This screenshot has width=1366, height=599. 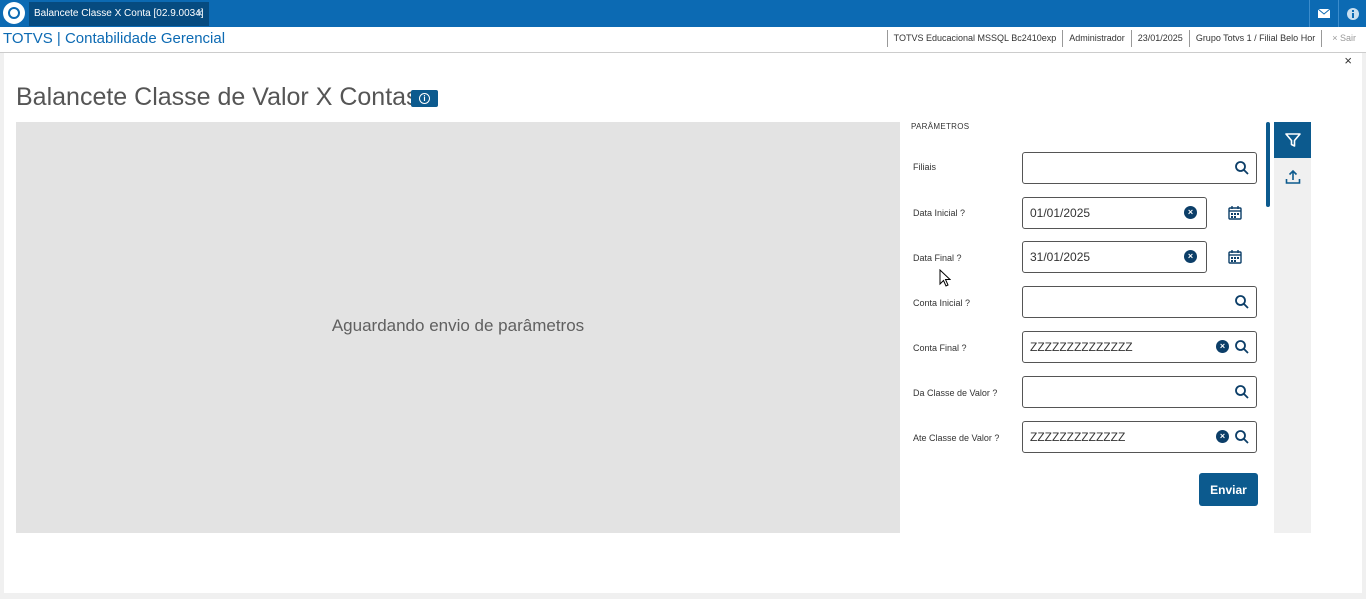 What do you see at coordinates (939, 213) in the screenshot?
I see `field-label-data-inicial: Data Inicial ?` at bounding box center [939, 213].